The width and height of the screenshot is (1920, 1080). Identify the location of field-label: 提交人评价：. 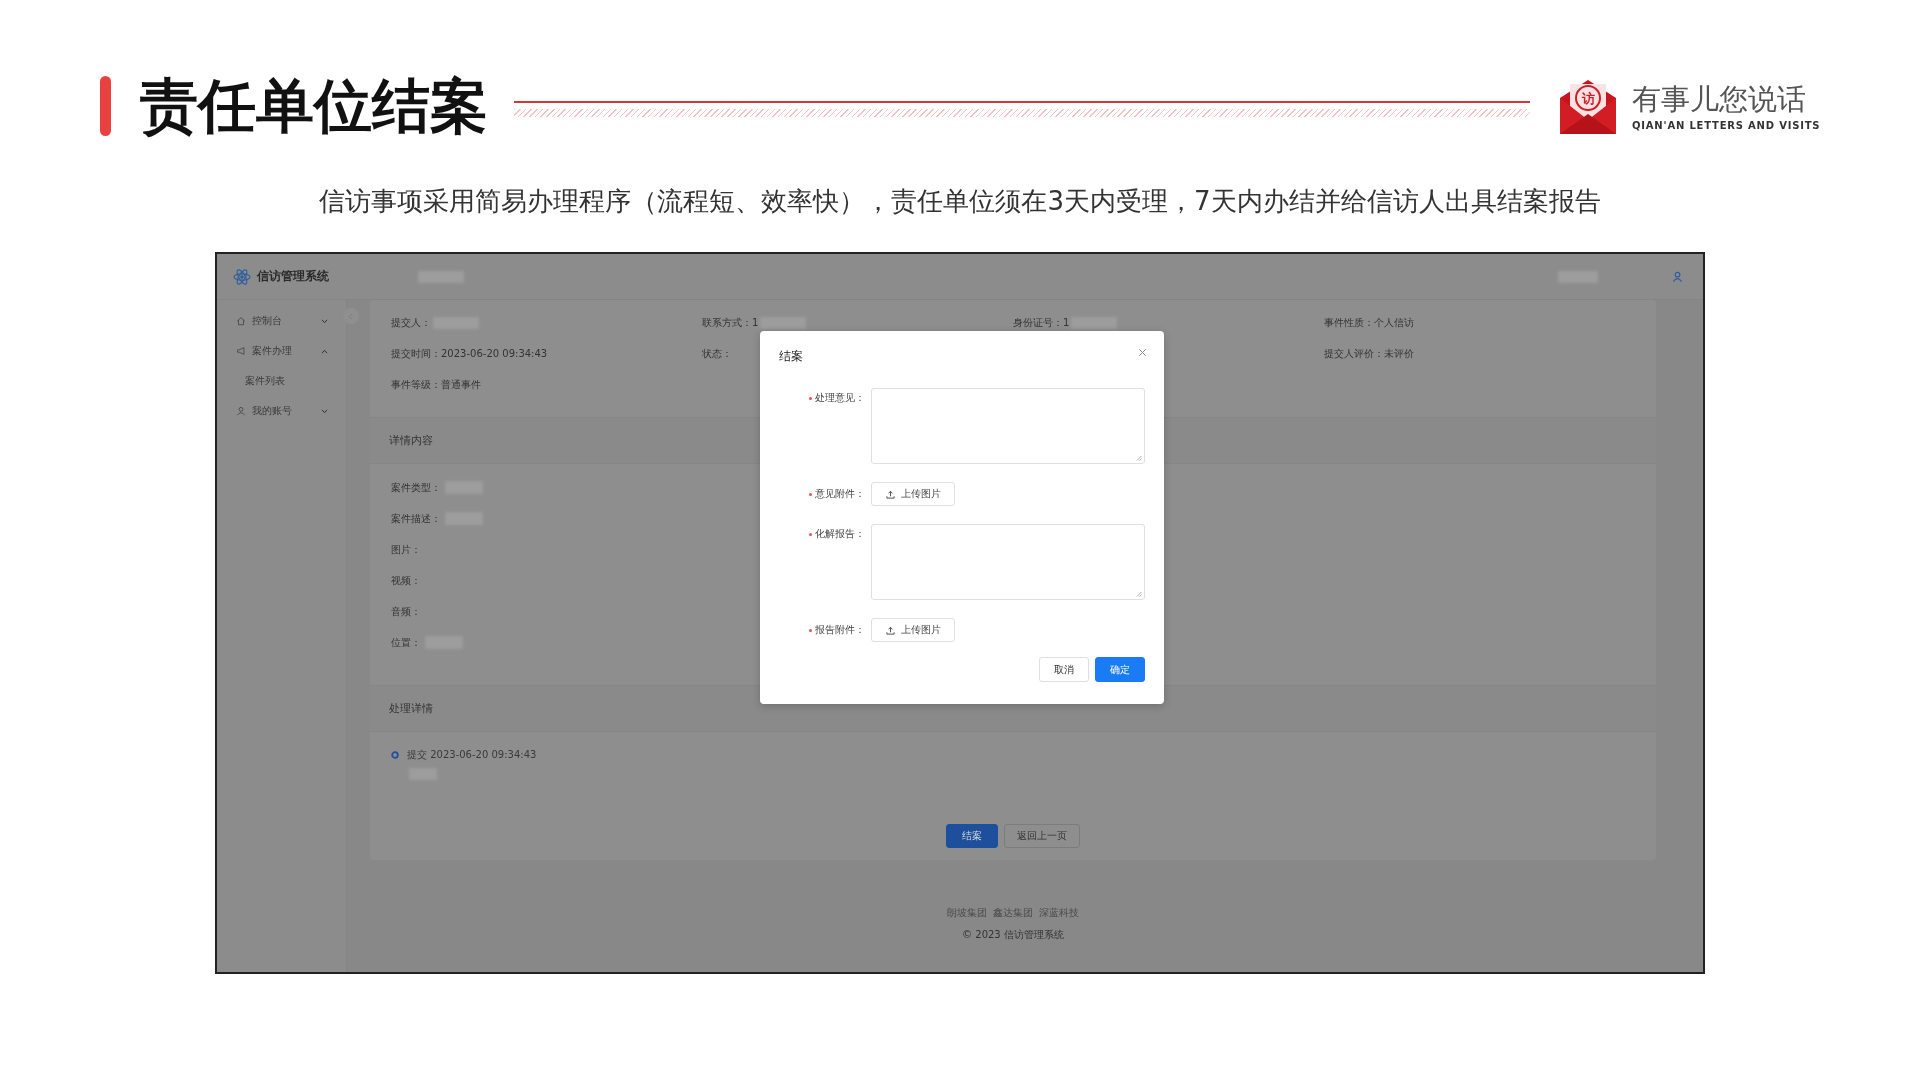
(1354, 353).